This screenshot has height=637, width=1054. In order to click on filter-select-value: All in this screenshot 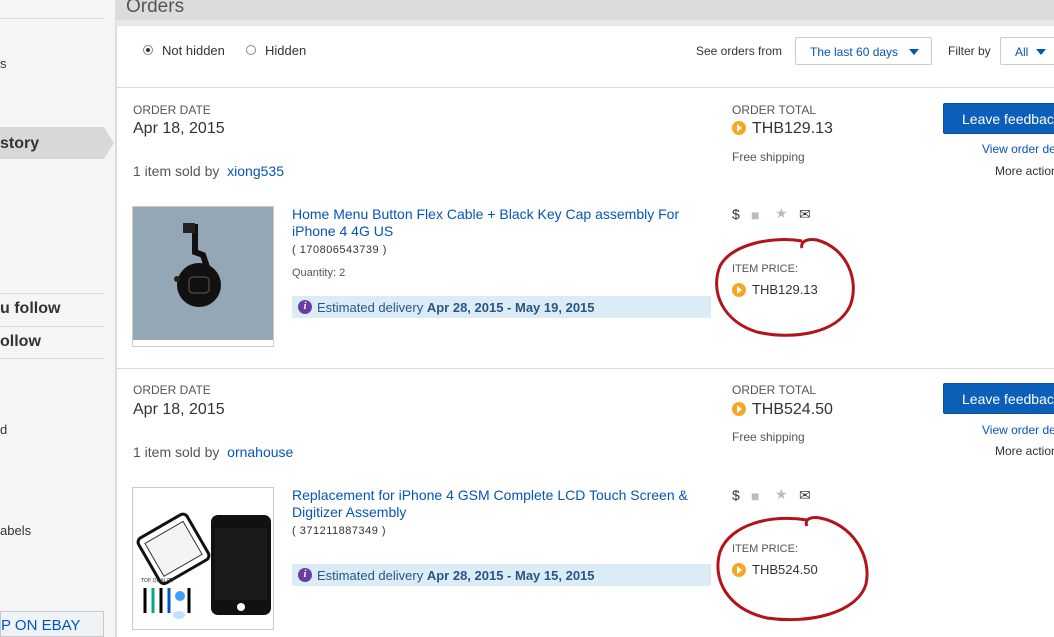, I will do `click(1022, 52)`.